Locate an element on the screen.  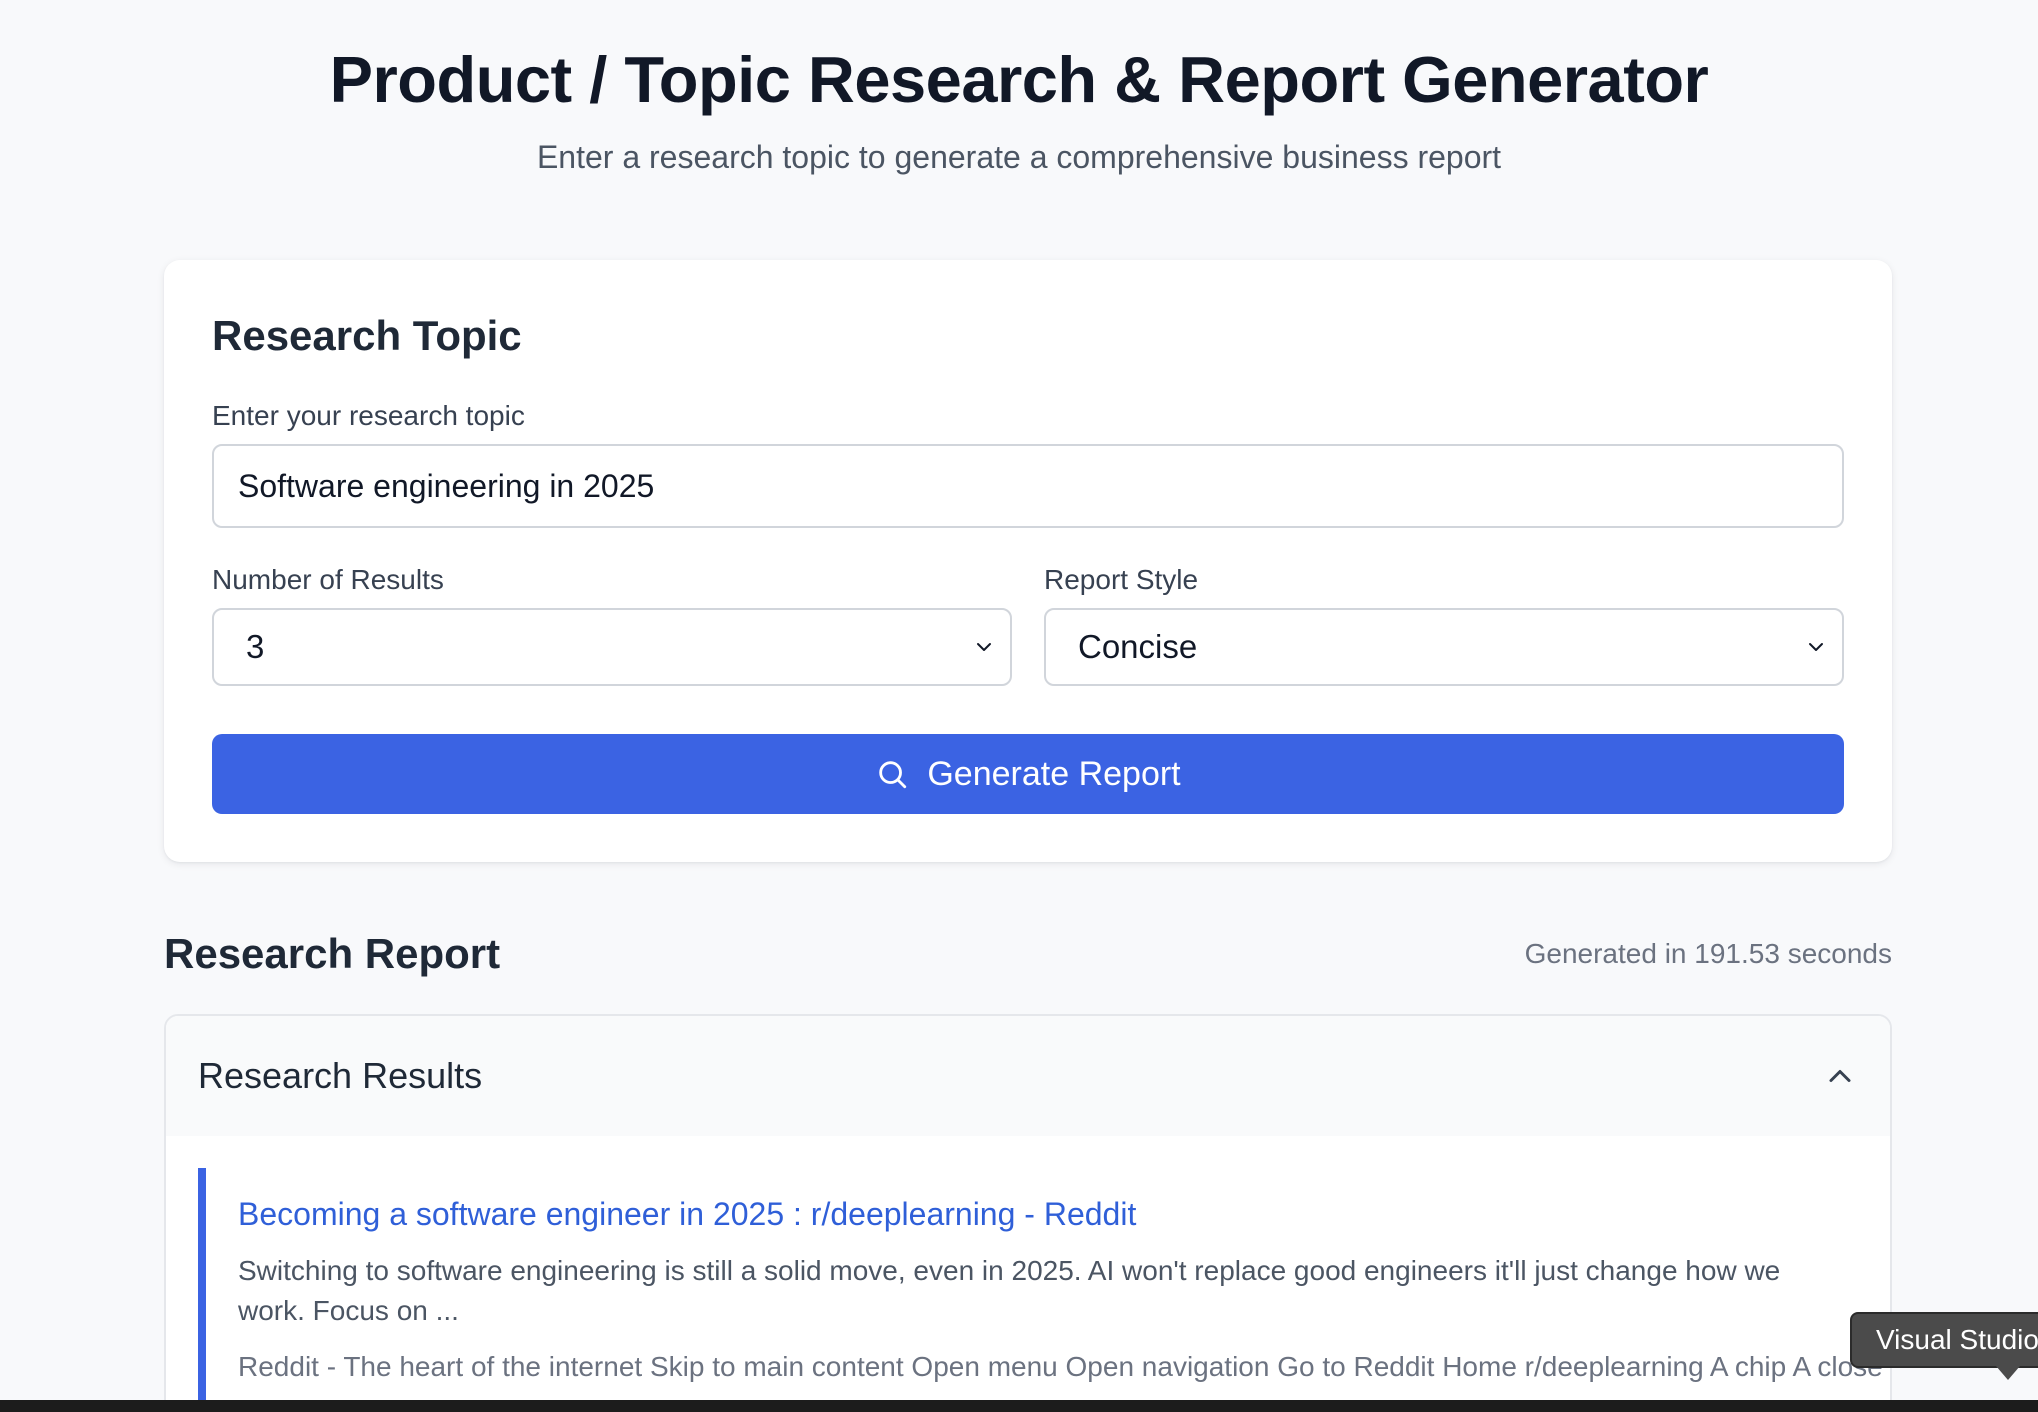
num-results-label: Number of Results is located at coordinates (328, 579).